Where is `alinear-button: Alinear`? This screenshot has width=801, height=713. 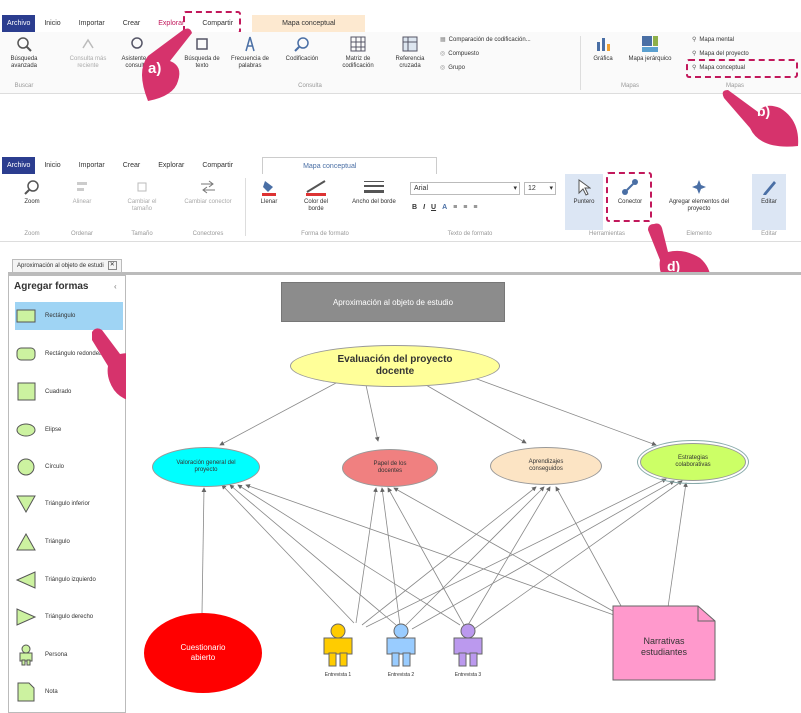
alinear-button: Alinear is located at coordinates (82, 191).